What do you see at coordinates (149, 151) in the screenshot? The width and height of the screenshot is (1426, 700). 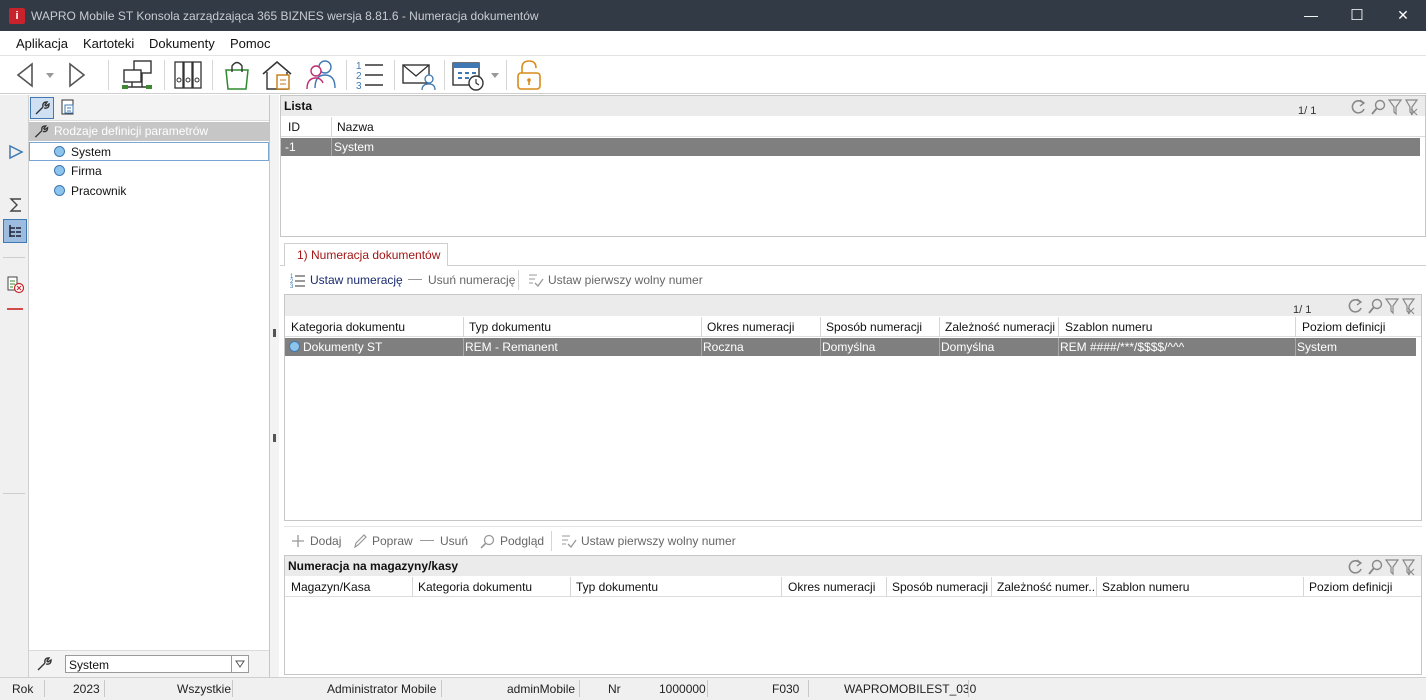 I see `tree-item-system: System` at bounding box center [149, 151].